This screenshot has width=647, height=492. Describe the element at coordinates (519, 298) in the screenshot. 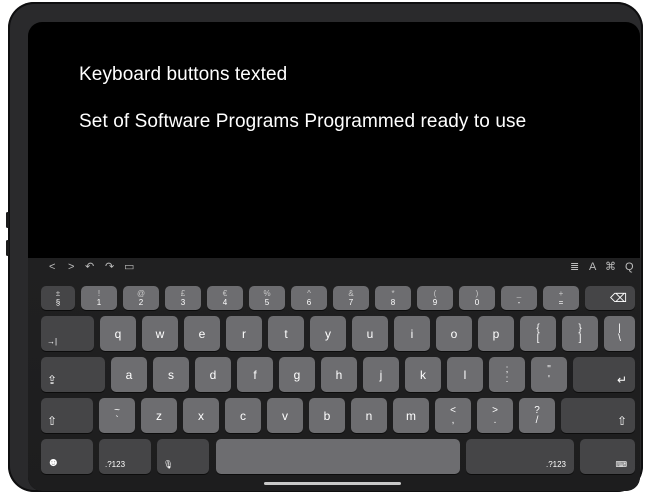

I see `key-minus: _ -` at that location.